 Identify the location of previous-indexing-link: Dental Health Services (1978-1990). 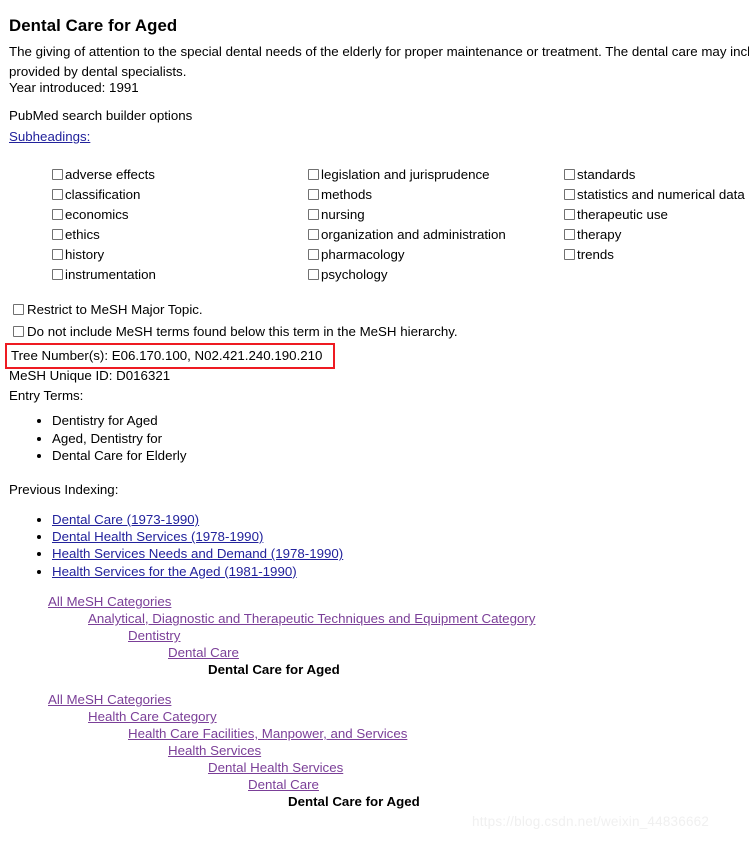
(157, 536).